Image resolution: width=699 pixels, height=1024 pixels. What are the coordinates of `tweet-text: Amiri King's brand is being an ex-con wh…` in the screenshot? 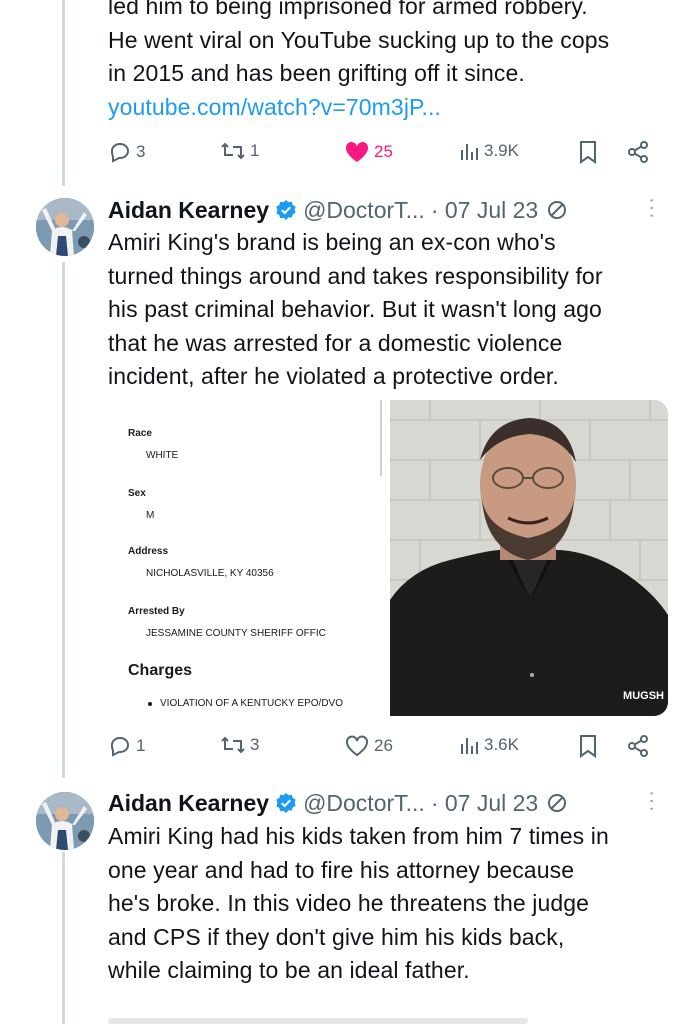 It's located at (393, 310).